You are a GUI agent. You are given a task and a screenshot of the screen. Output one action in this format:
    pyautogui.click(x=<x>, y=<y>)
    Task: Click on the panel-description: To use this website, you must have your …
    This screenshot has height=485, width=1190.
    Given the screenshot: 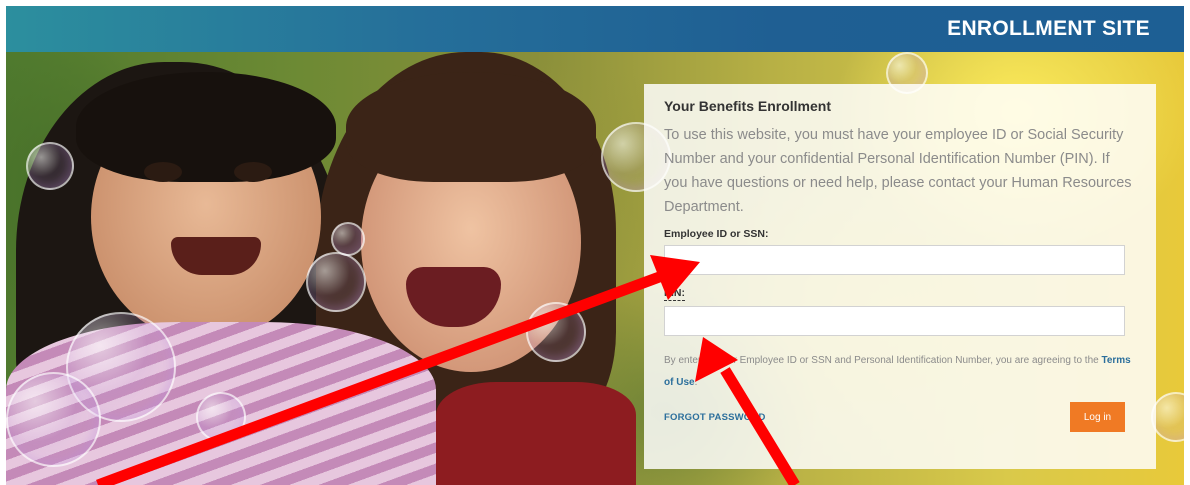 What is the action you would take?
    pyautogui.click(x=898, y=171)
    